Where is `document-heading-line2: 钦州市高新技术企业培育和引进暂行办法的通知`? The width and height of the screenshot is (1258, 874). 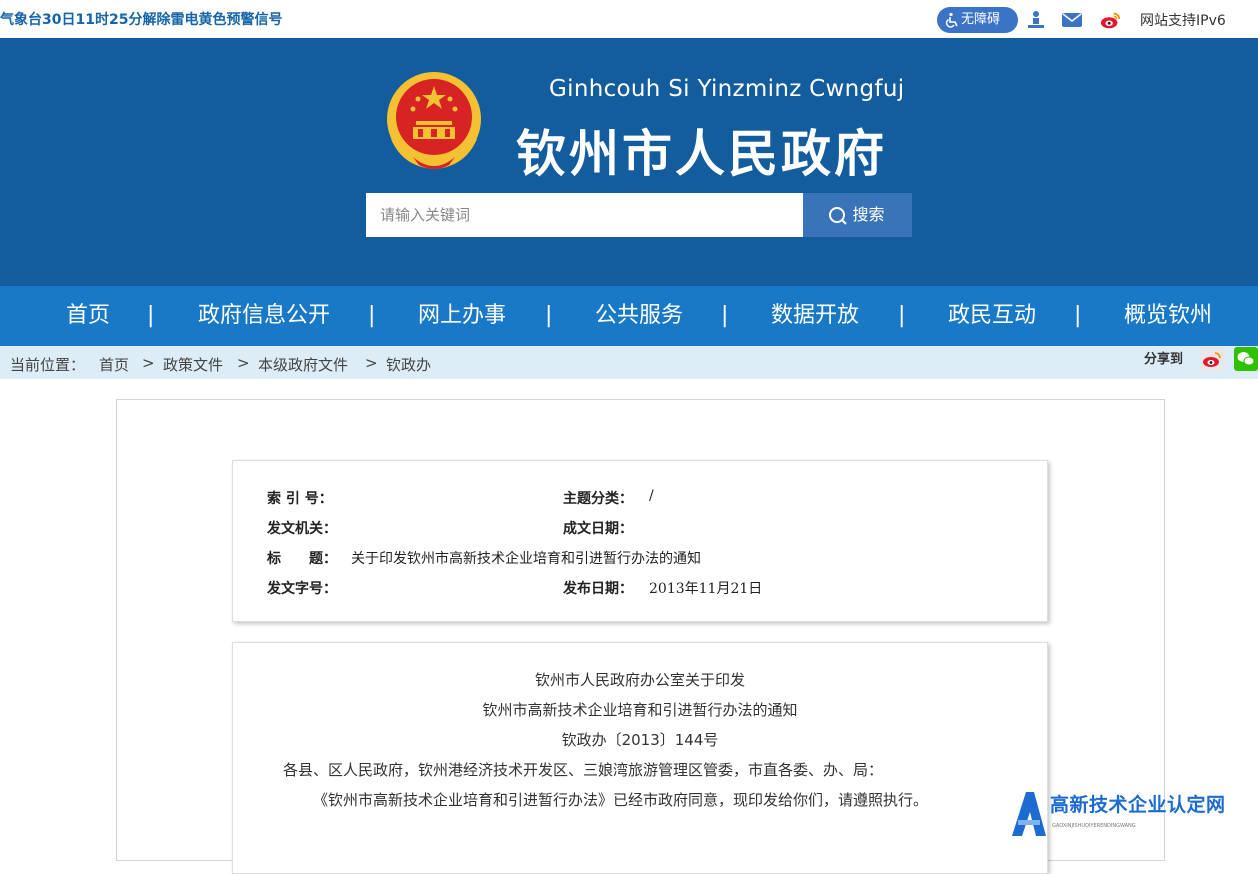 document-heading-line2: 钦州市高新技术企业培育和引进暂行办法的通知 is located at coordinates (640, 710).